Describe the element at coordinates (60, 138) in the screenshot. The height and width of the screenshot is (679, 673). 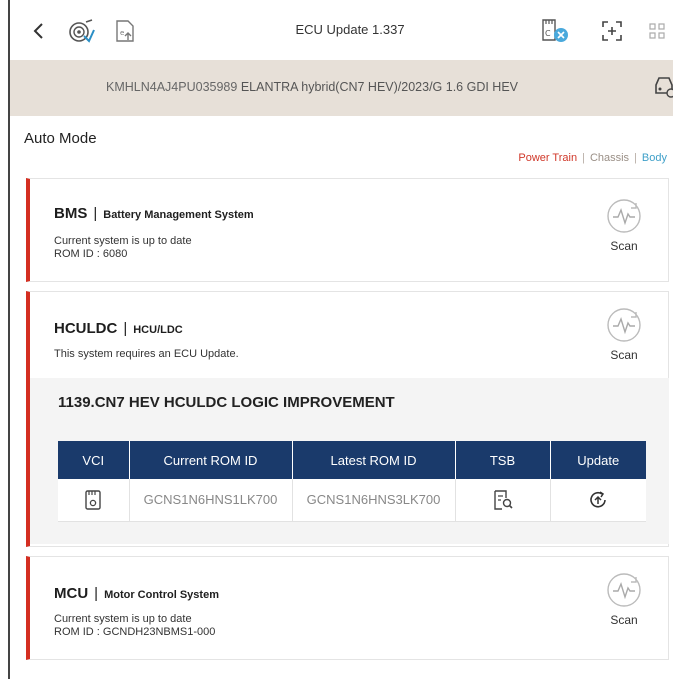
I see `mode-title: Auto Mode` at that location.